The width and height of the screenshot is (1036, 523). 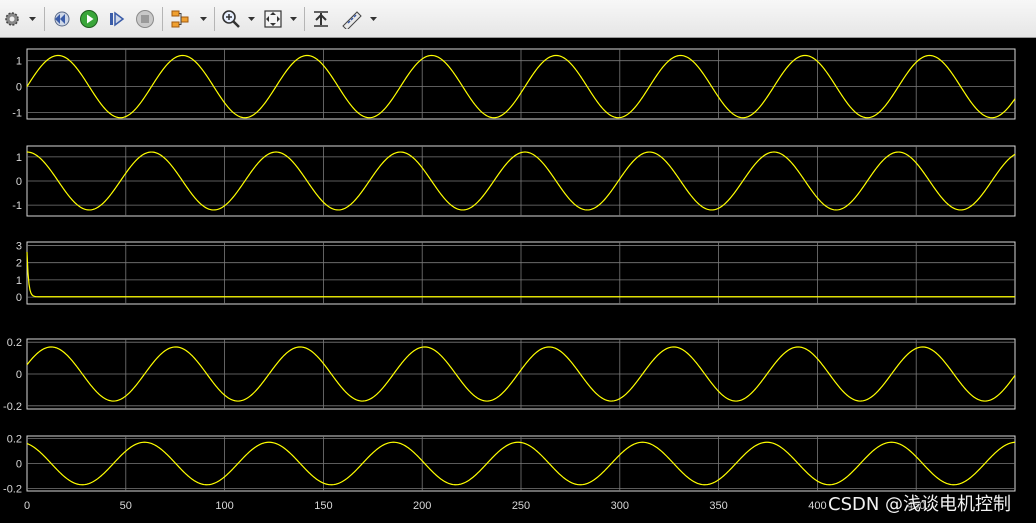 What do you see at coordinates (620, 506) in the screenshot?
I see `x-tick-label: 300` at bounding box center [620, 506].